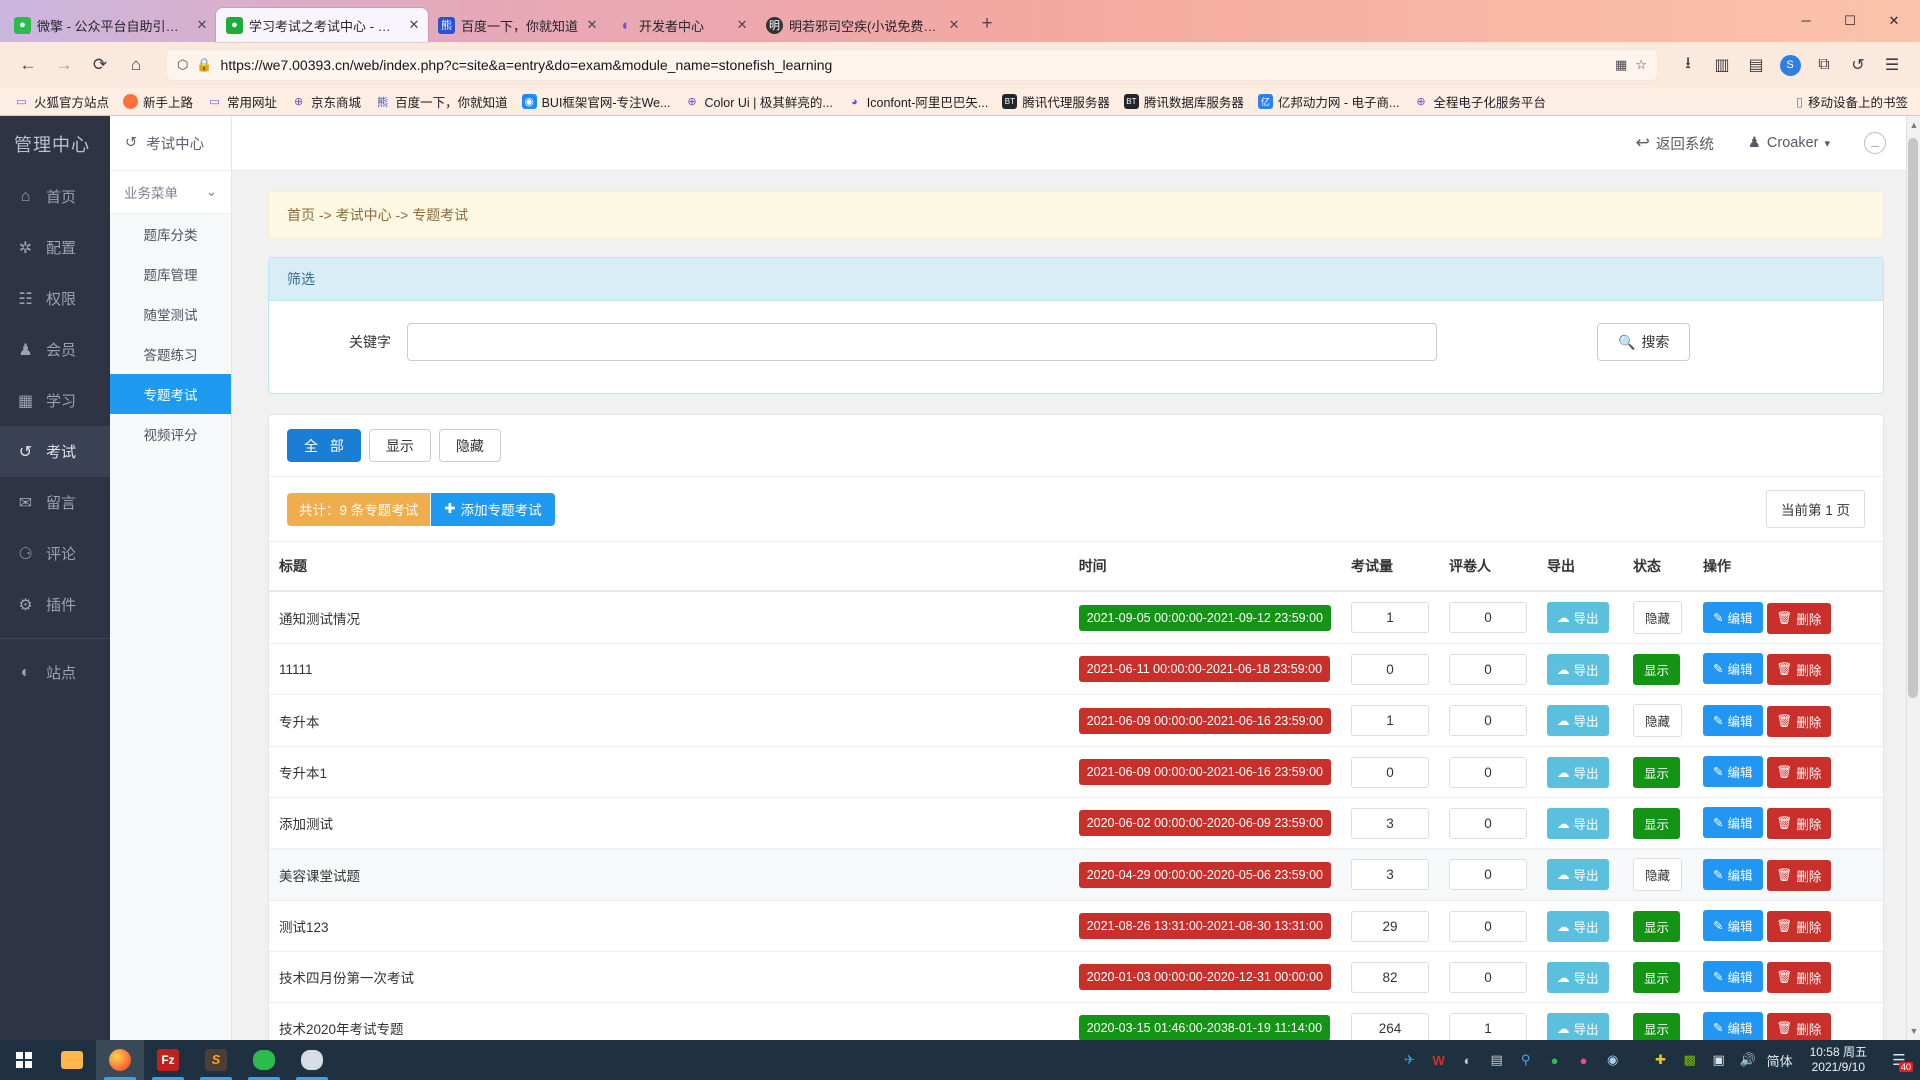  What do you see at coordinates (1838, 1060) in the screenshot?
I see `taskbar-clock: 10:58 周五 2021/9/10` at bounding box center [1838, 1060].